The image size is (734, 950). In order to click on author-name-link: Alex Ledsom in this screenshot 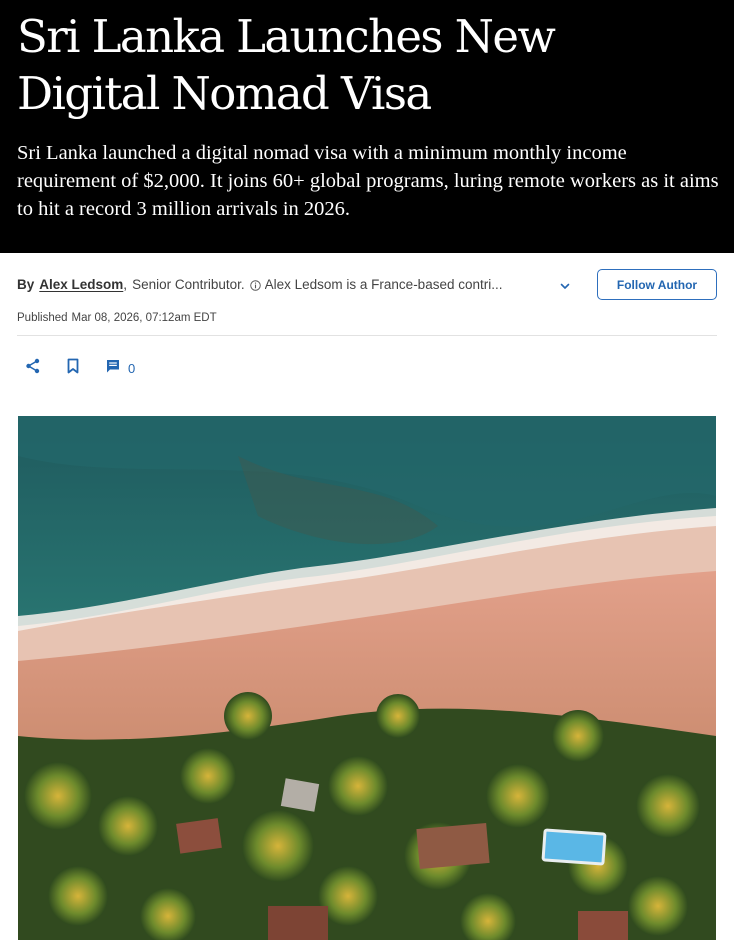, I will do `click(81, 285)`.